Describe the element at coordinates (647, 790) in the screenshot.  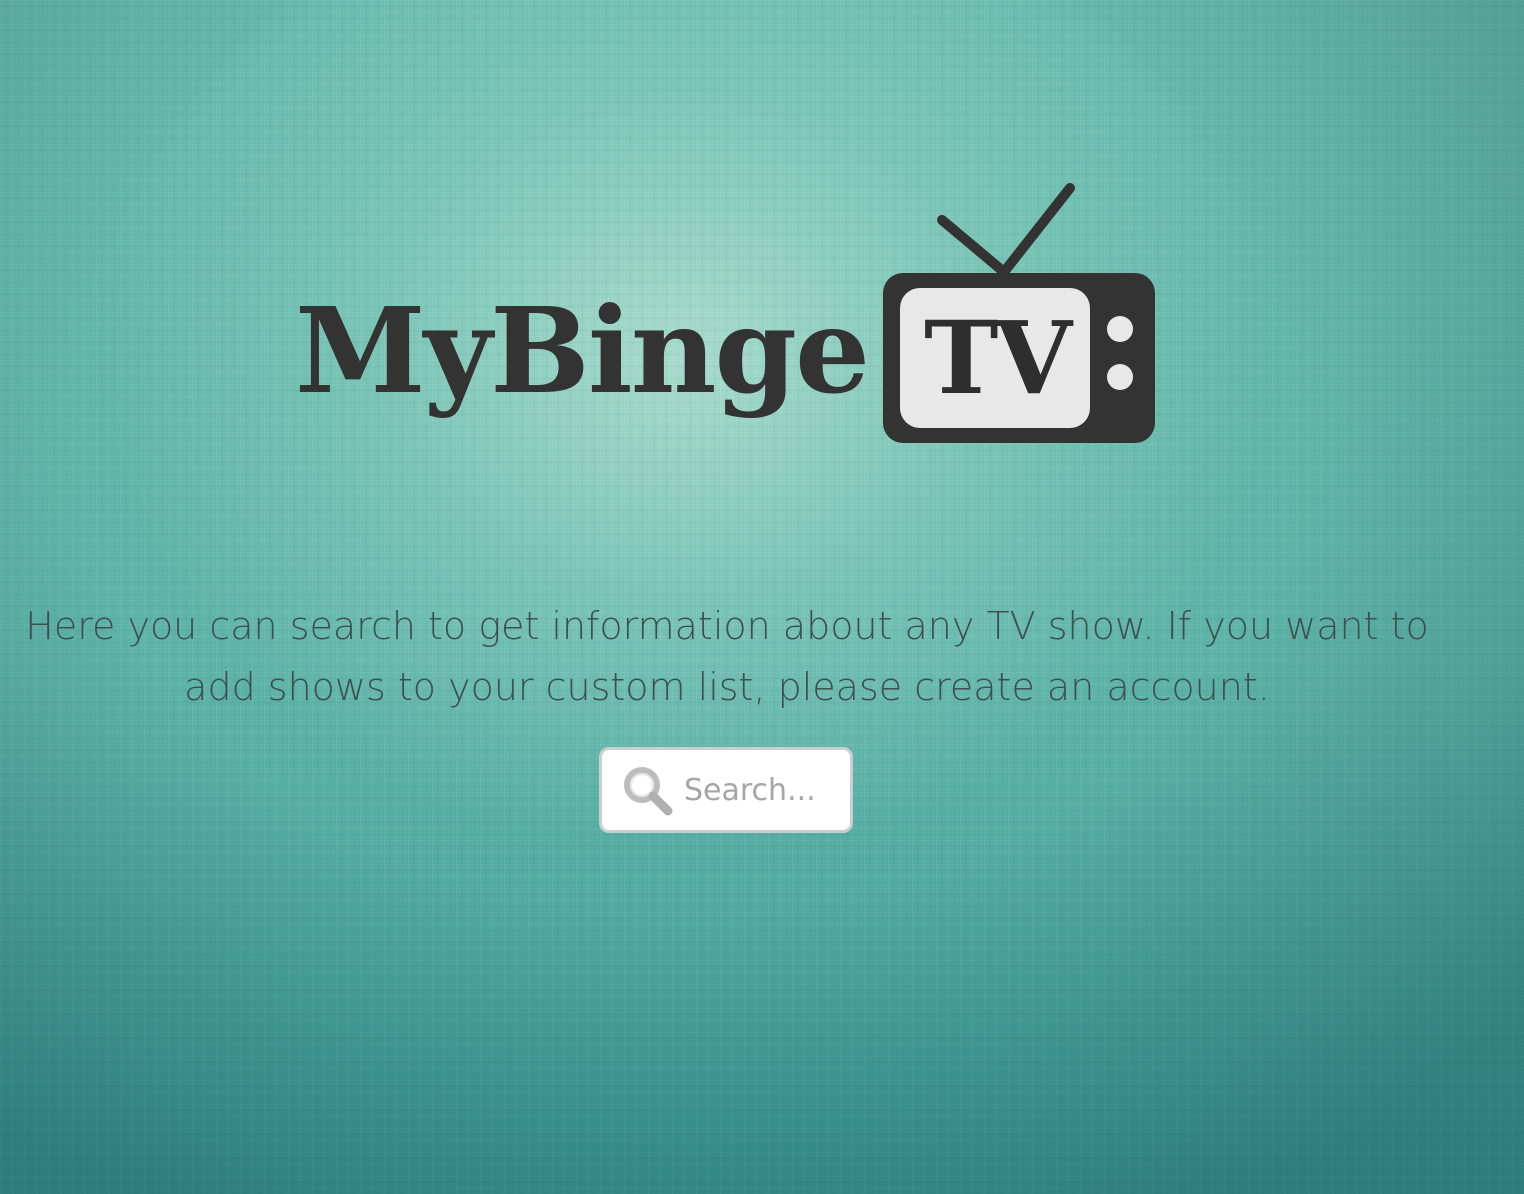
I see `search-icon` at that location.